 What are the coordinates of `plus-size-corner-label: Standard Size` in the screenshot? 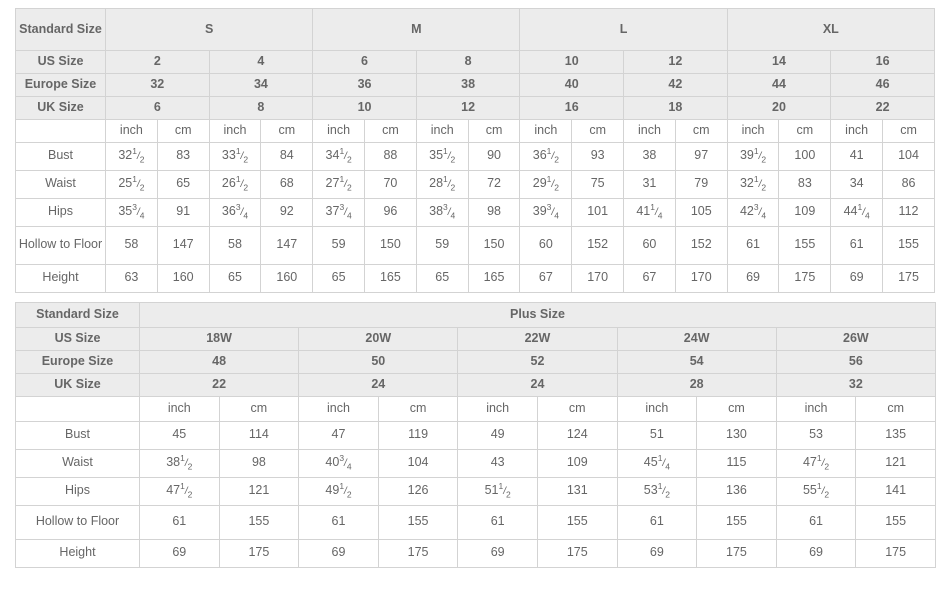 It's located at (77, 314).